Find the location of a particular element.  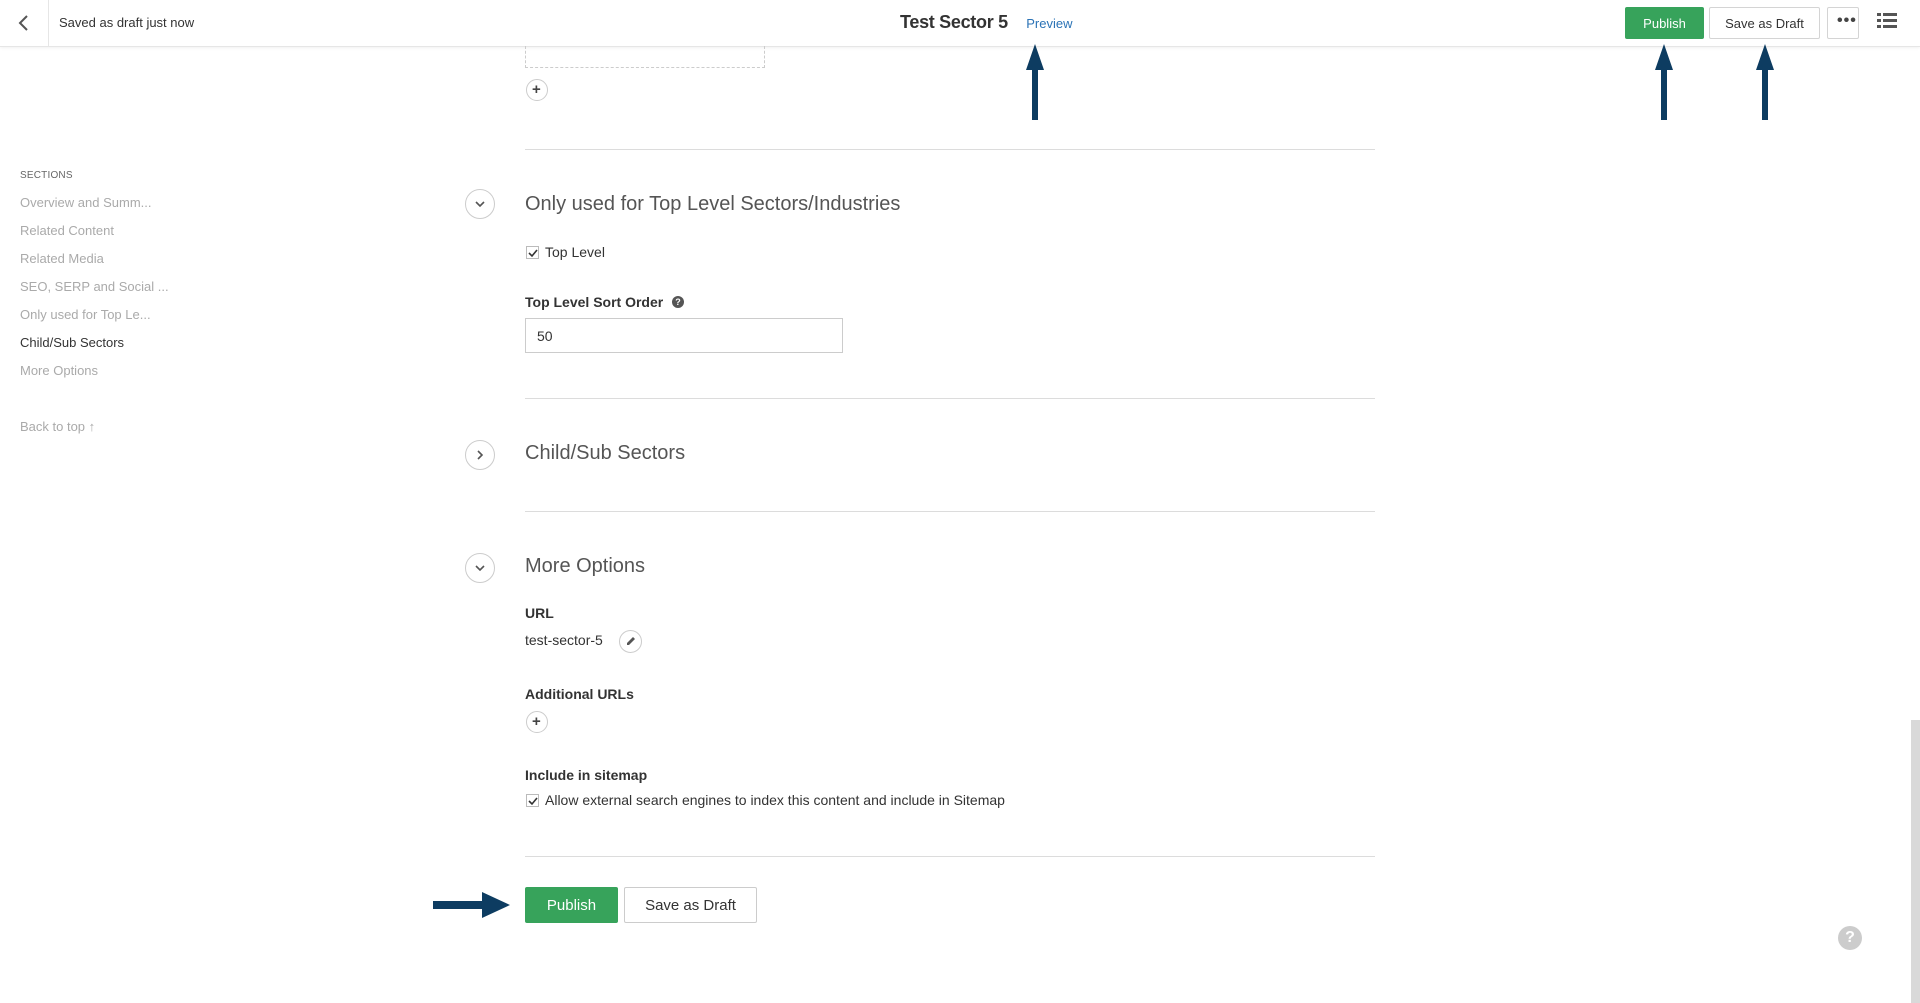

help-icon: ? is located at coordinates (1850, 938).